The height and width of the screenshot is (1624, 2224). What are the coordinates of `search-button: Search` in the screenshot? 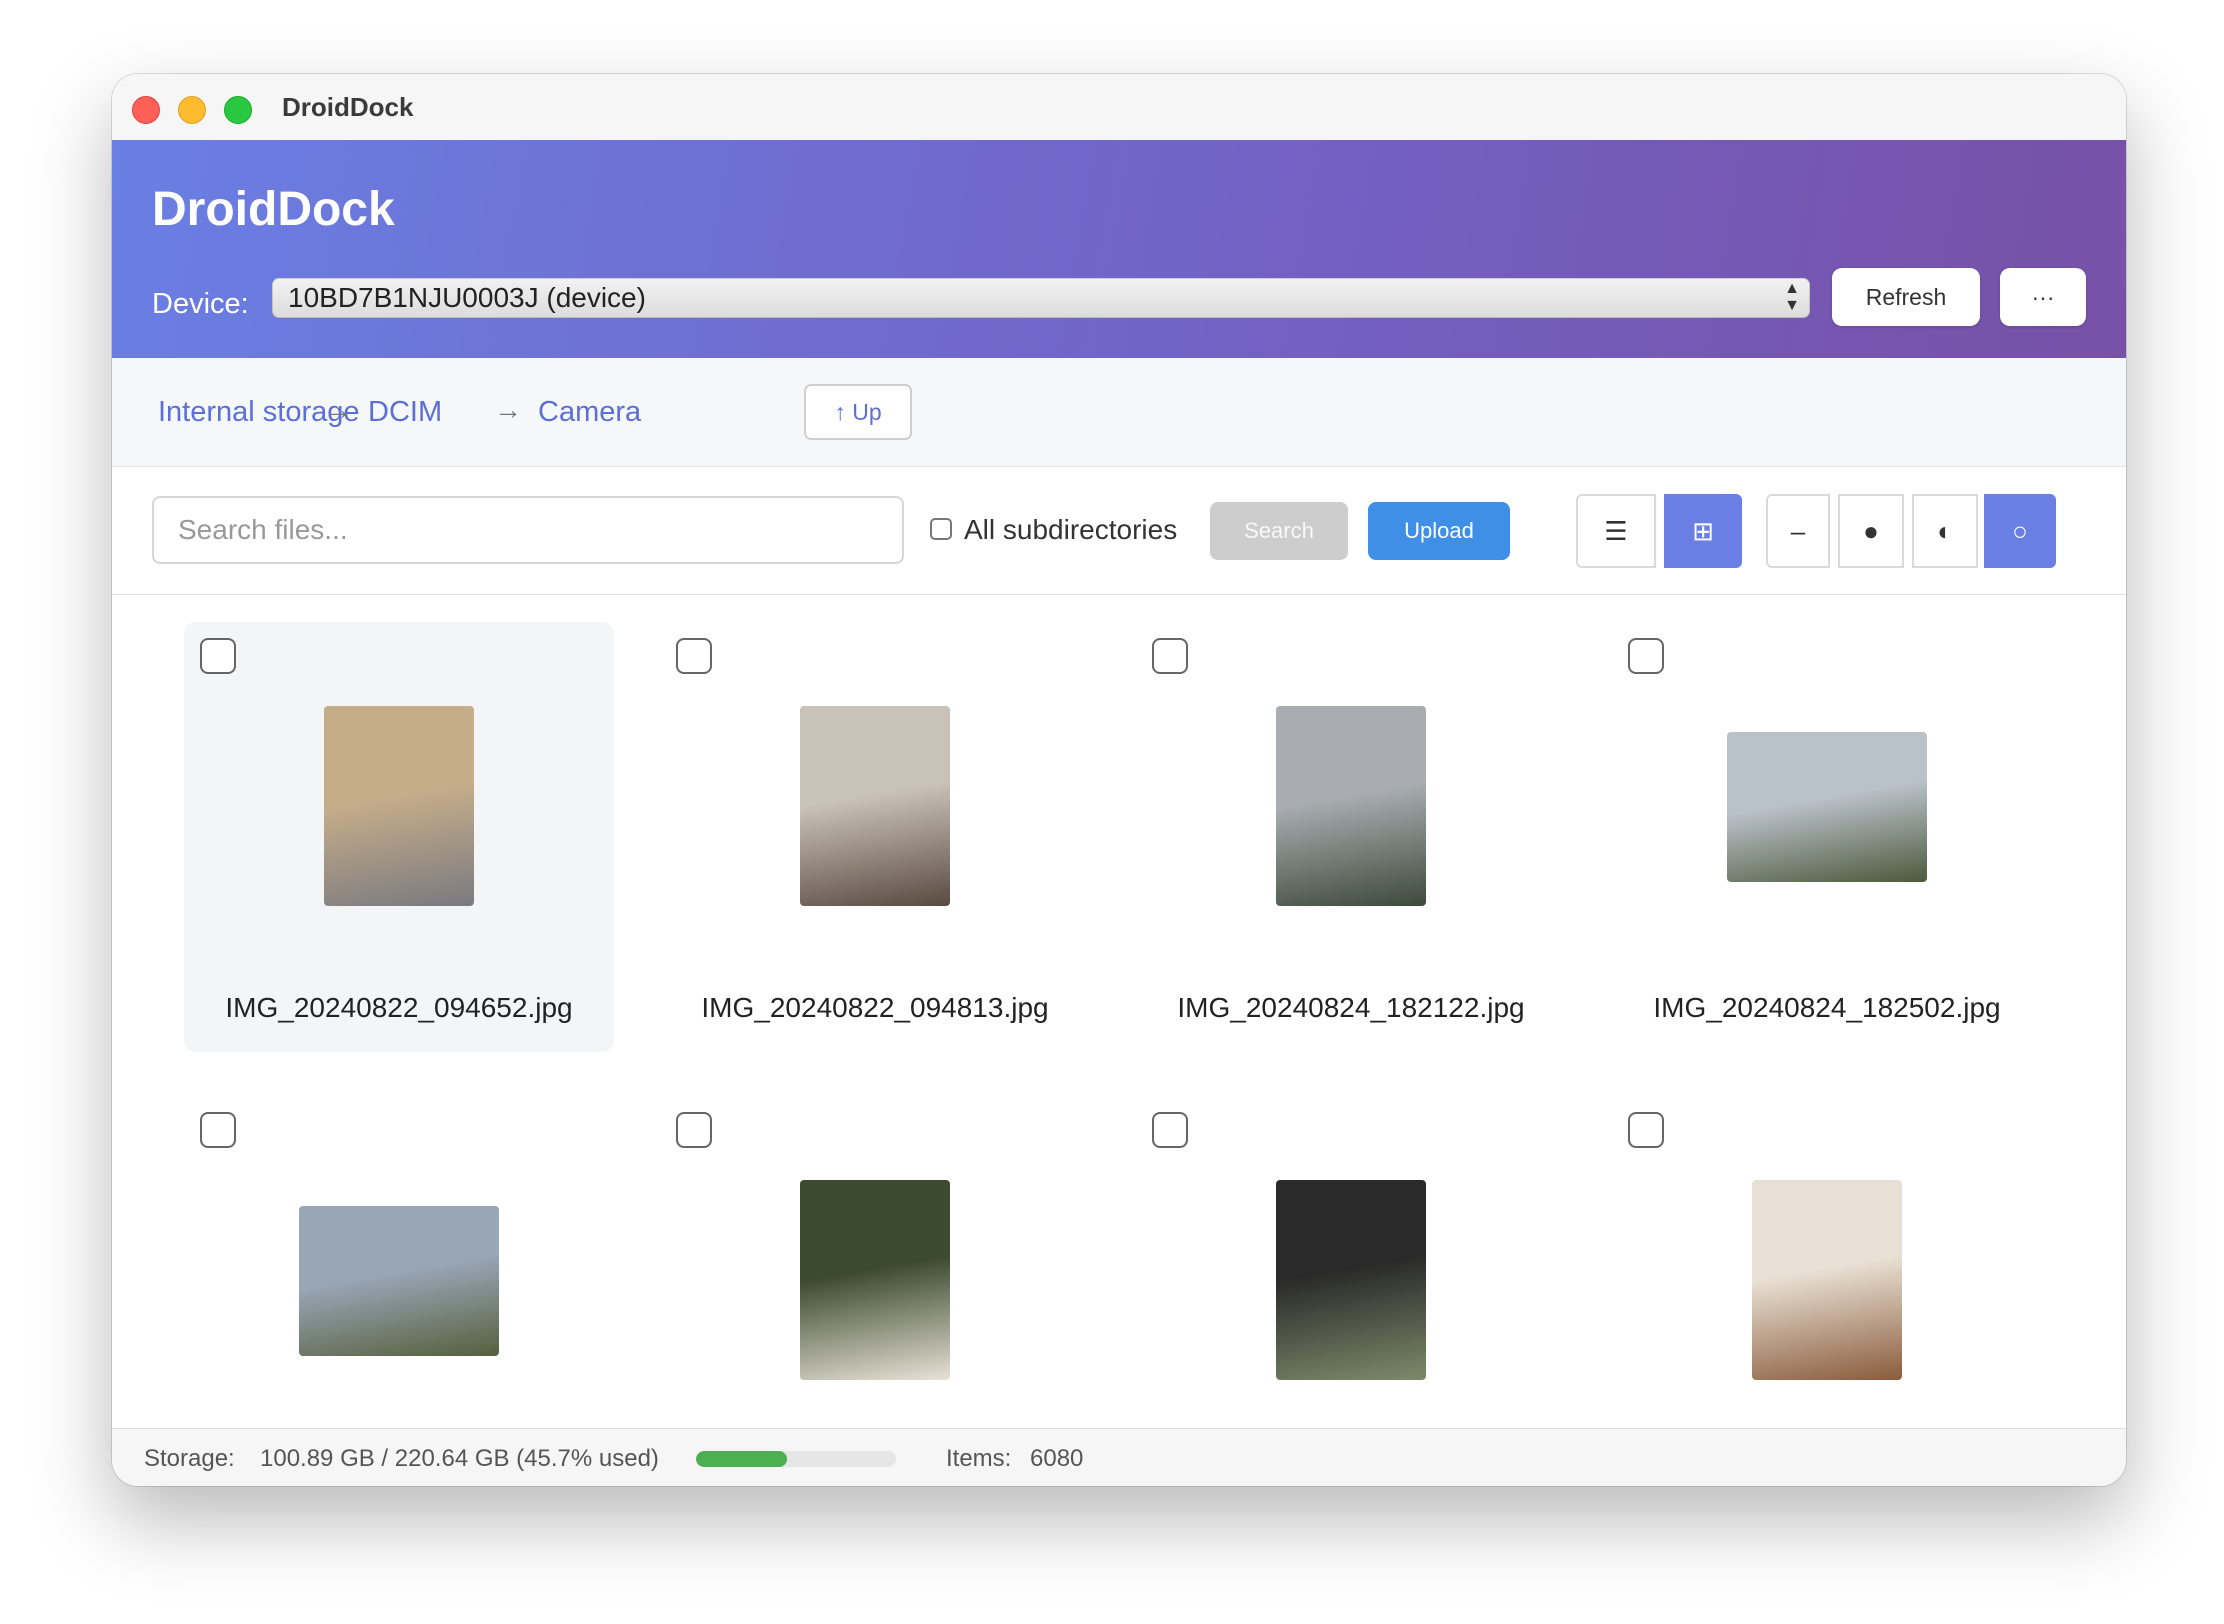 It's located at (1279, 531).